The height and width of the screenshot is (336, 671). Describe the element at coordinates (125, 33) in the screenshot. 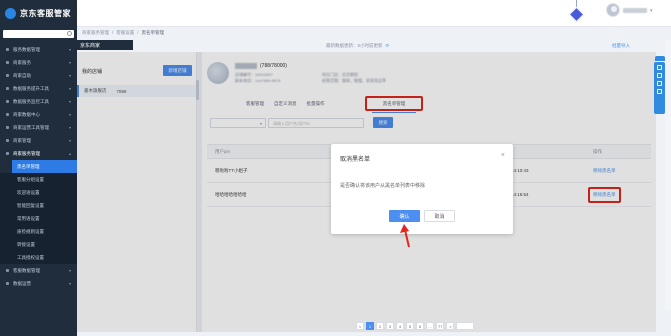

I see `breadcrumb-item: 客服设置` at that location.